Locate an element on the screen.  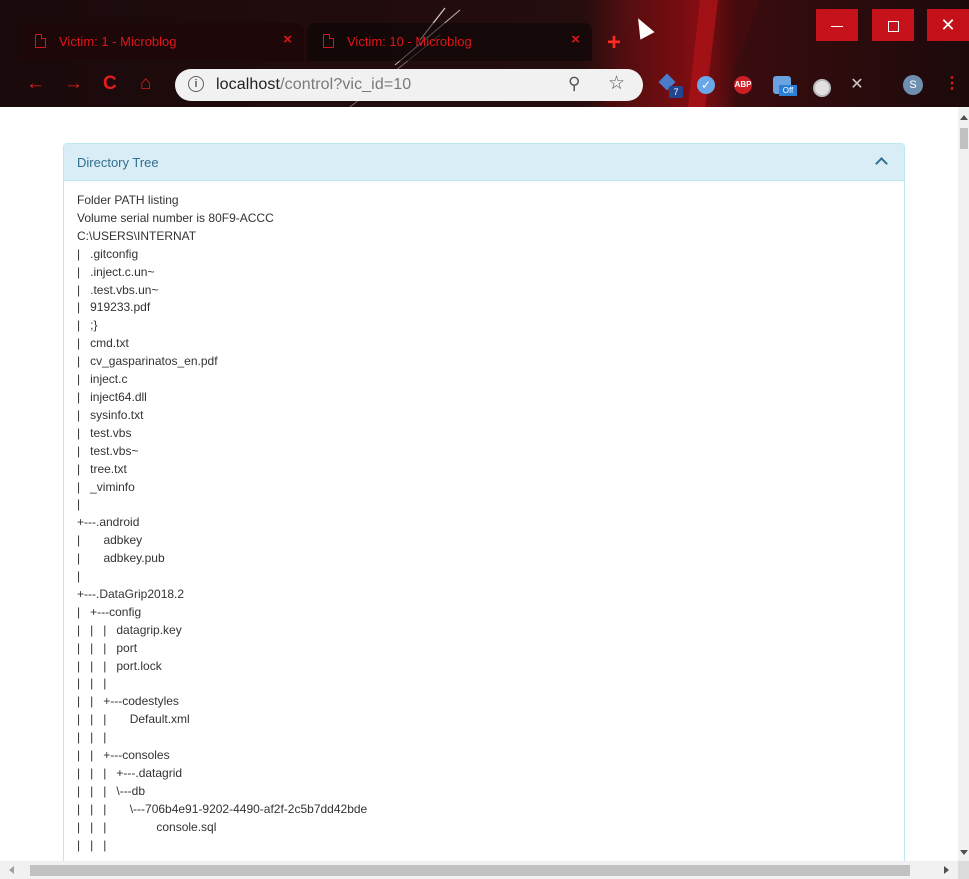
tree-line: | | +---codestyles is located at coordinates (128, 701).